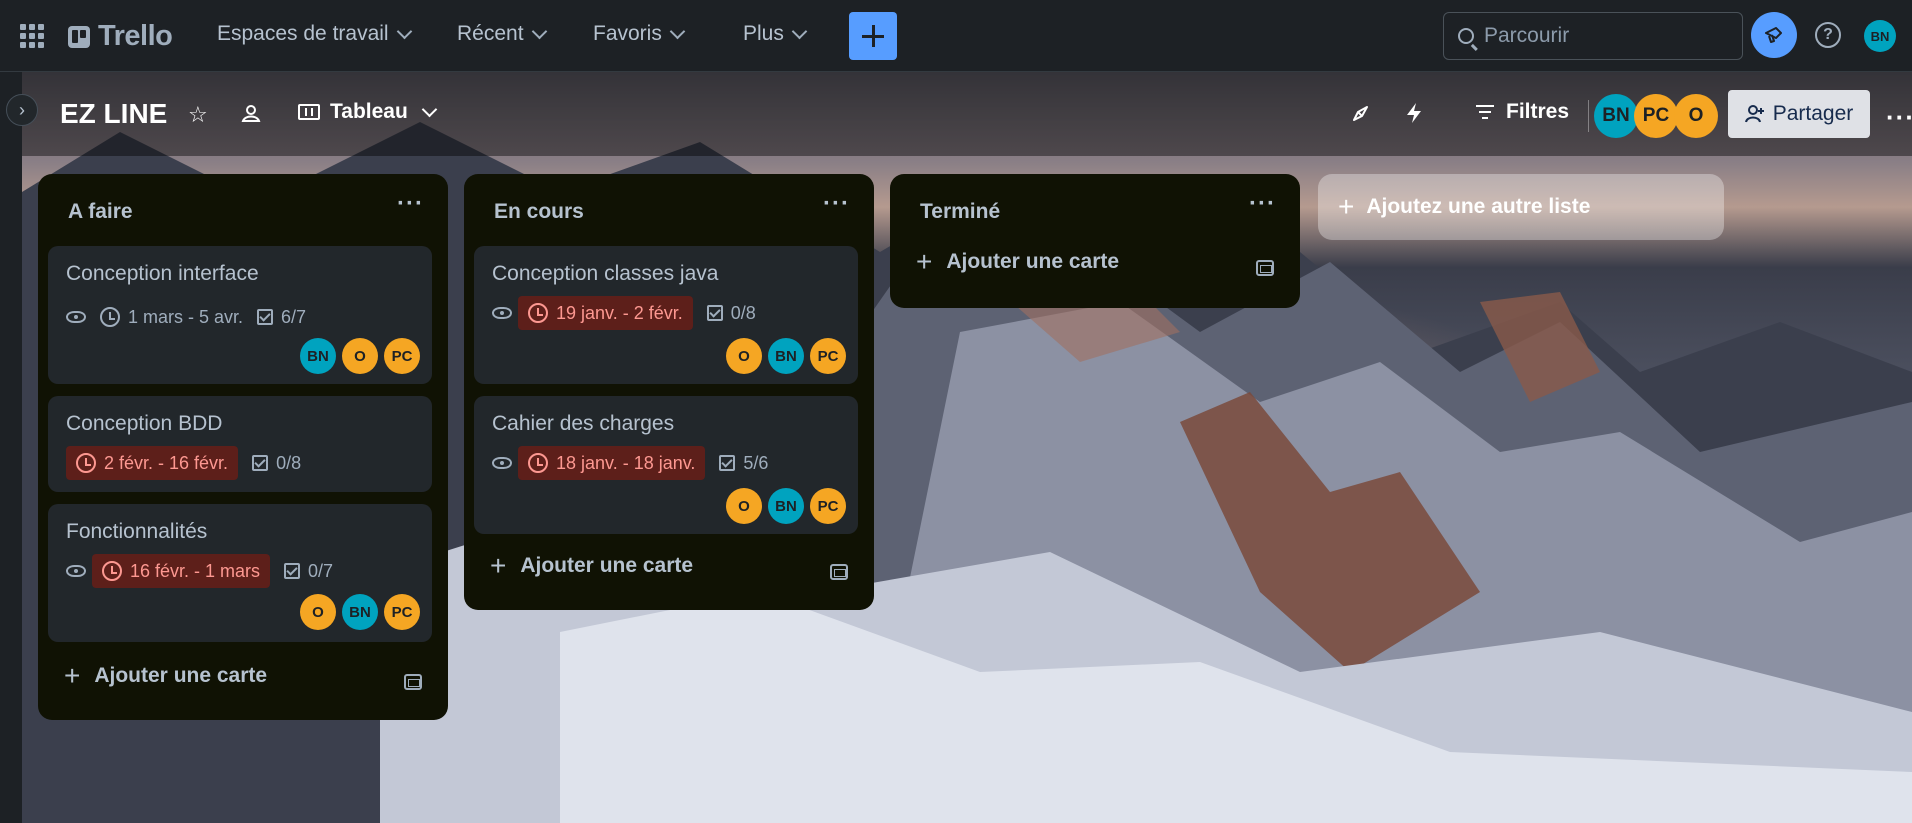 This screenshot has height=823, width=1912. Describe the element at coordinates (152, 463) in the screenshot. I see `due-date-badge: 2 févr. - 16 févr.` at that location.